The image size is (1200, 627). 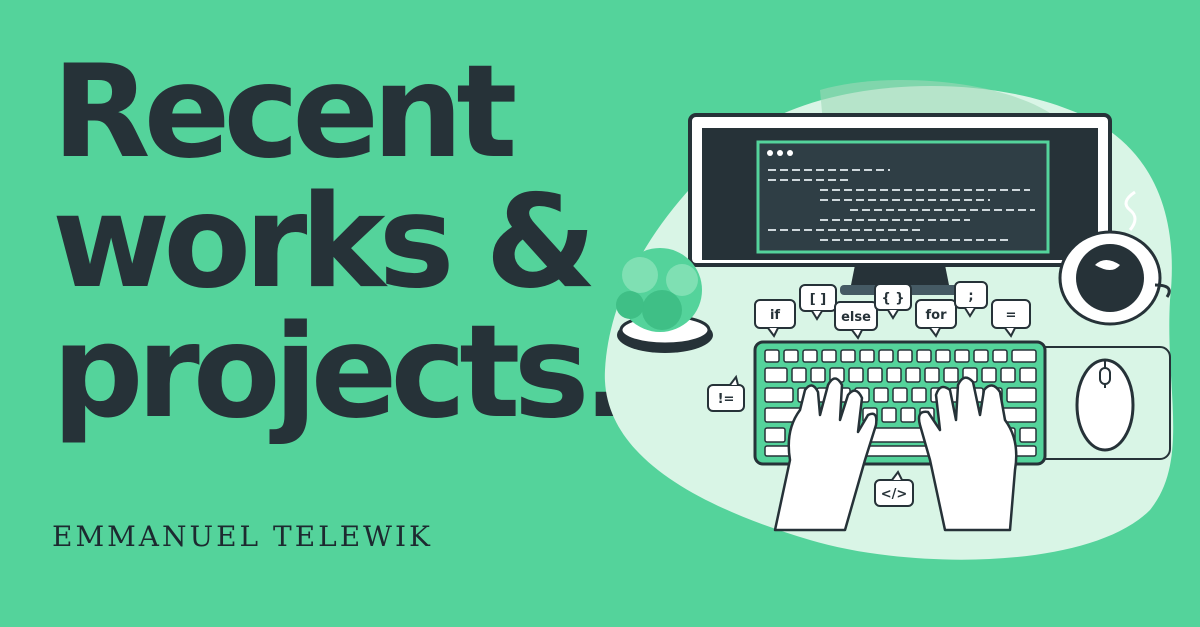 What do you see at coordinates (242, 536) in the screenshot?
I see `author-name: EMMANUEL TELEWIK` at bounding box center [242, 536].